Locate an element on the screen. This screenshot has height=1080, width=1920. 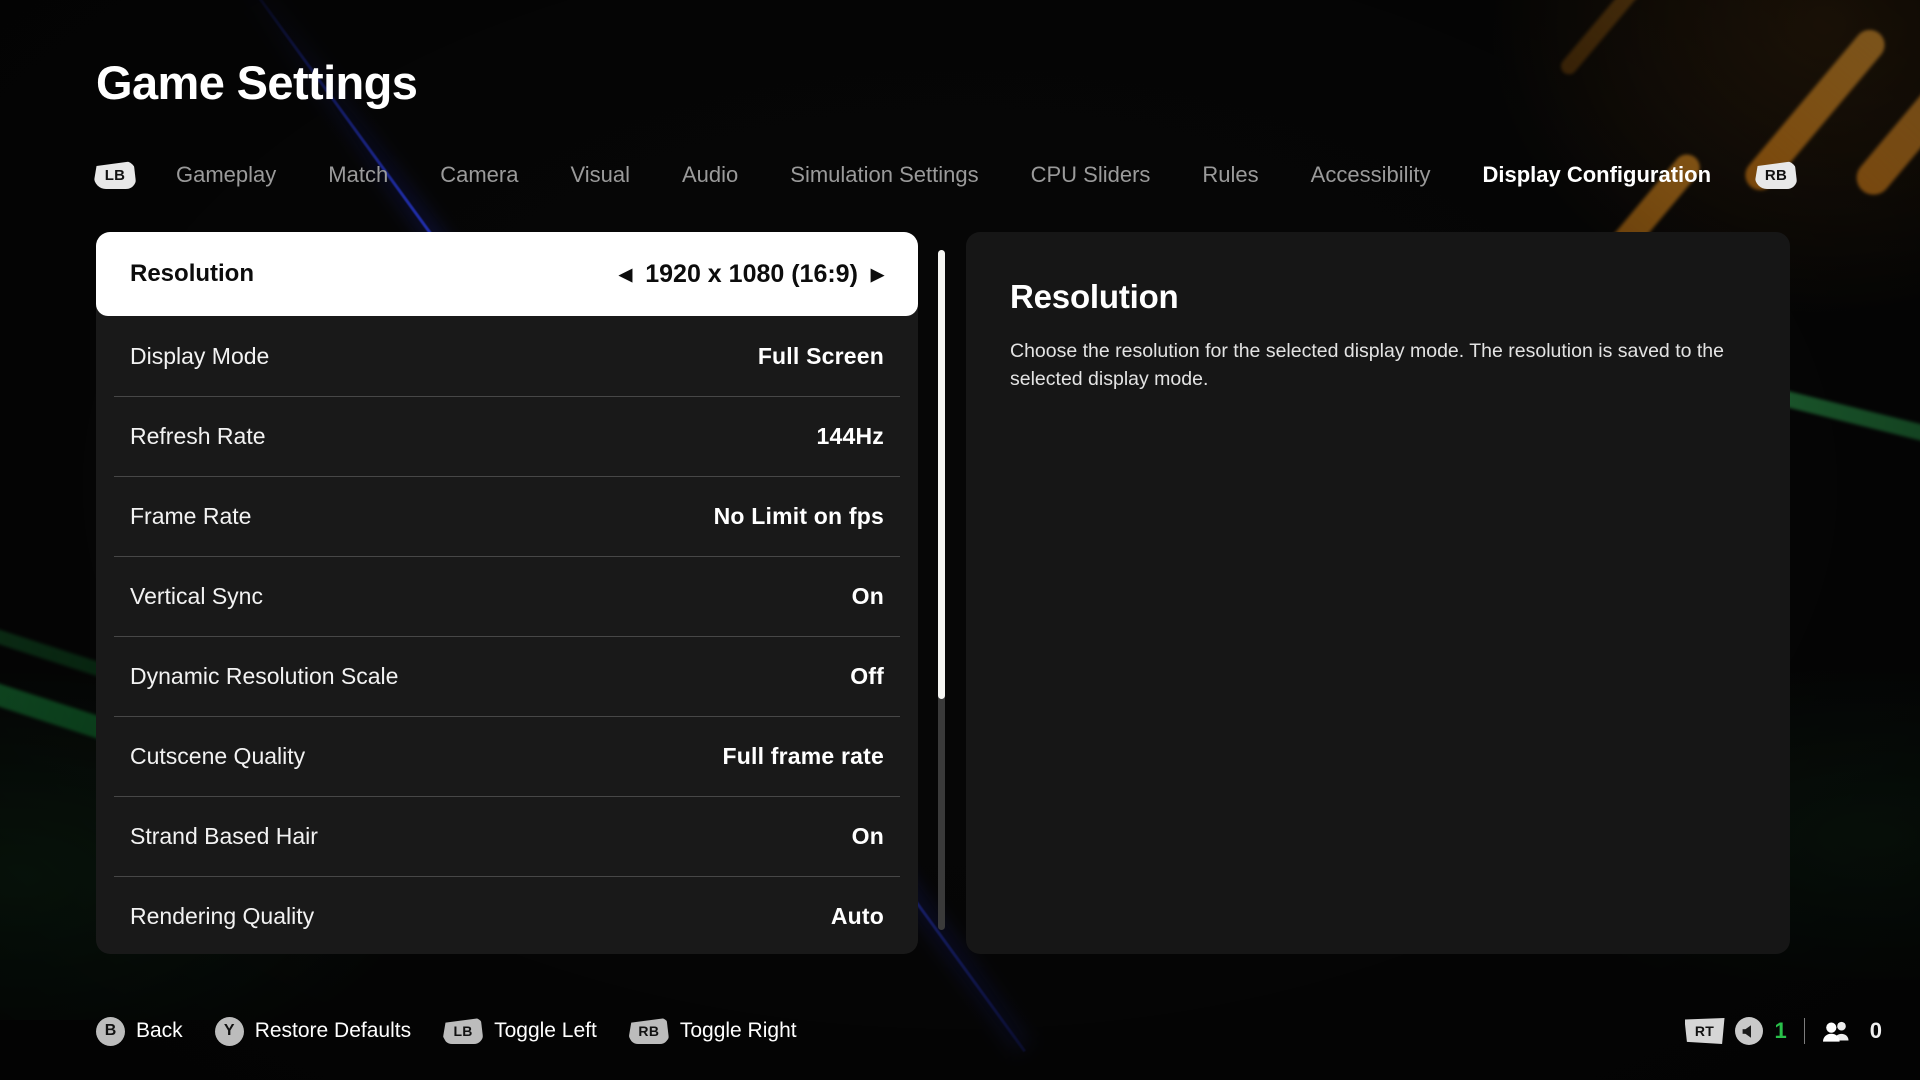
hint-toggle-right: RB Toggle Right is located at coordinates (712, 1031).